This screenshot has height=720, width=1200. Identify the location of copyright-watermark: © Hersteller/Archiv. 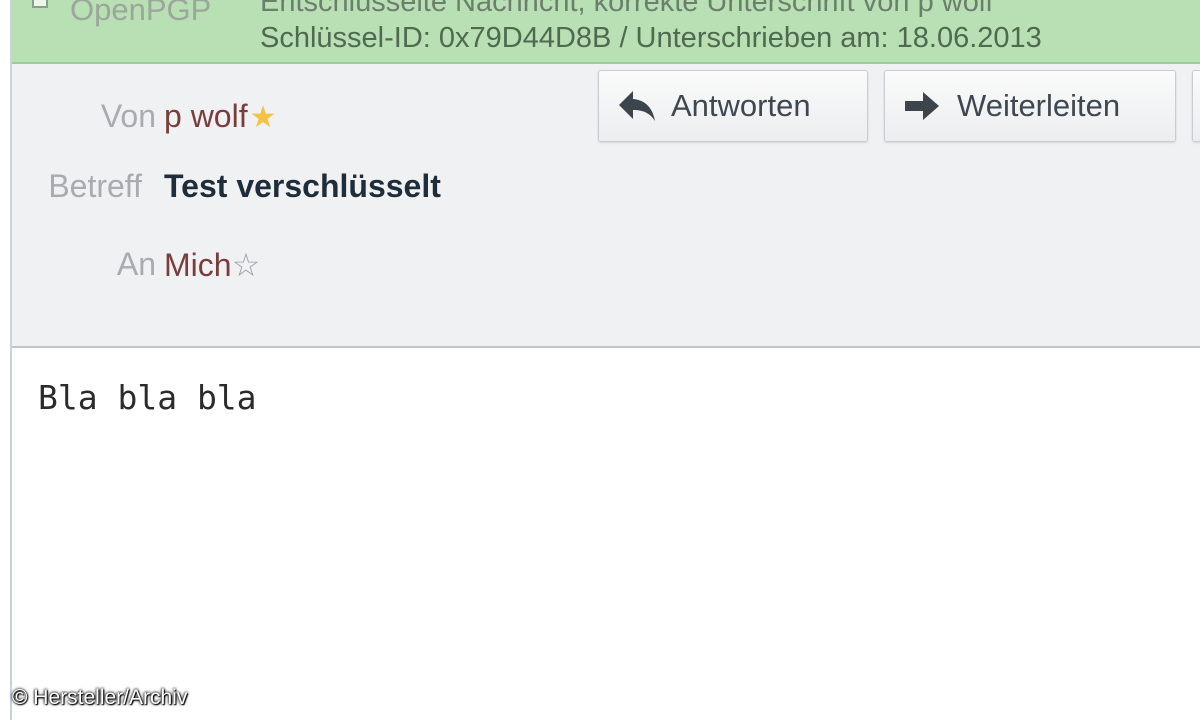
(100, 697).